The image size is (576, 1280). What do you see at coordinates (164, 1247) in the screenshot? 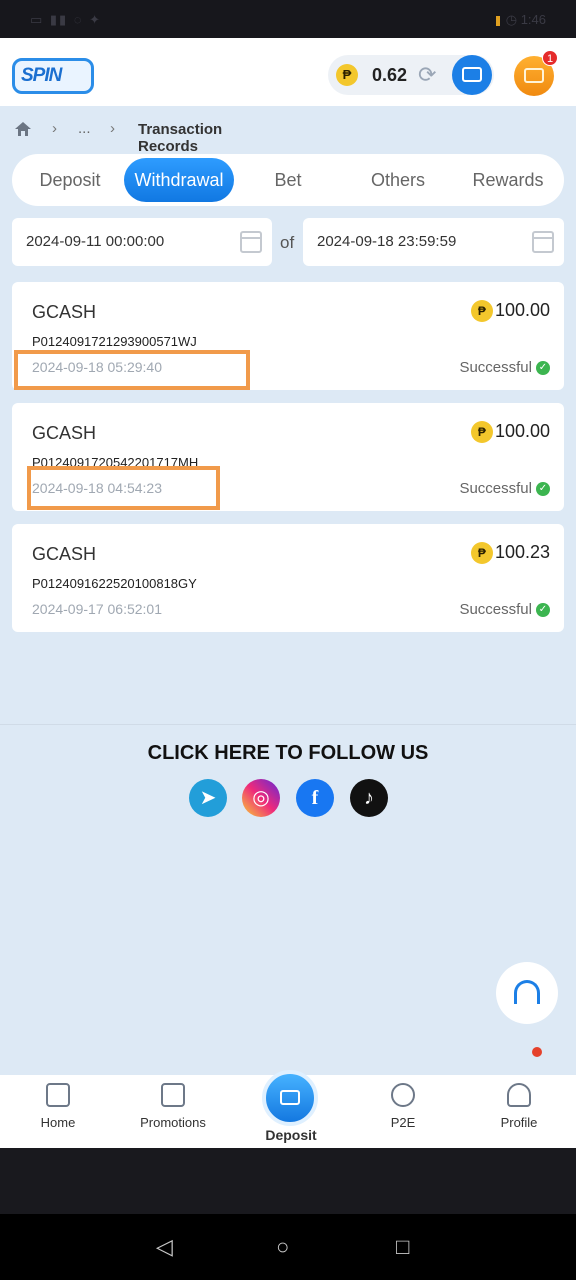
I see `back-icon: ◁` at bounding box center [164, 1247].